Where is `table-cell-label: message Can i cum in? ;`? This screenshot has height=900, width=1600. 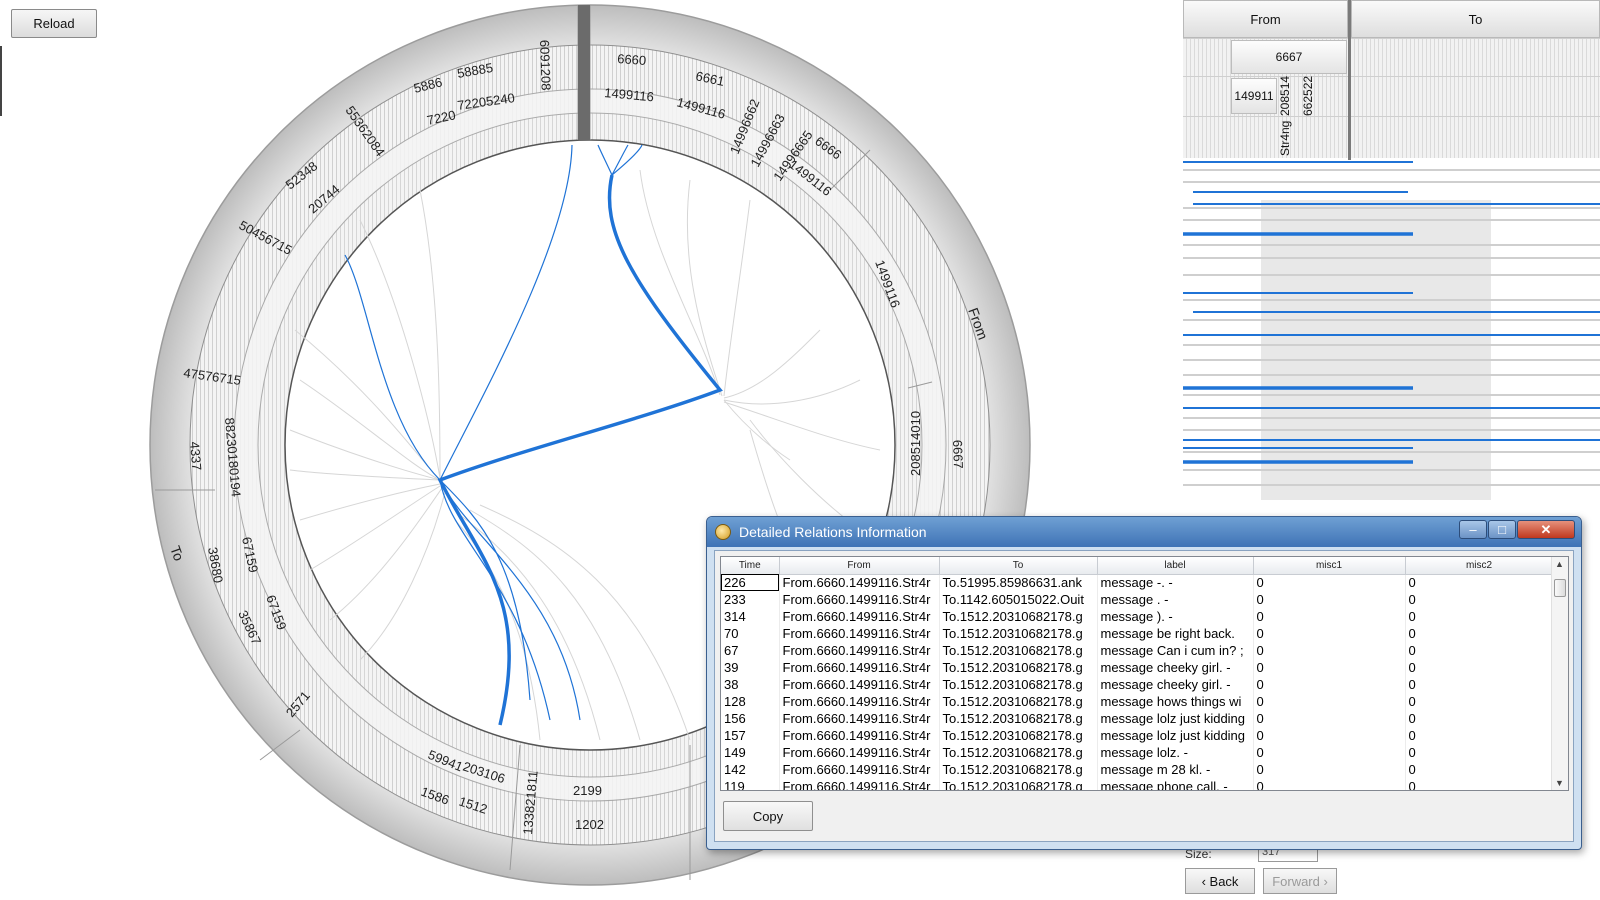
table-cell-label: message Can i cum in? ; is located at coordinates (1175, 650).